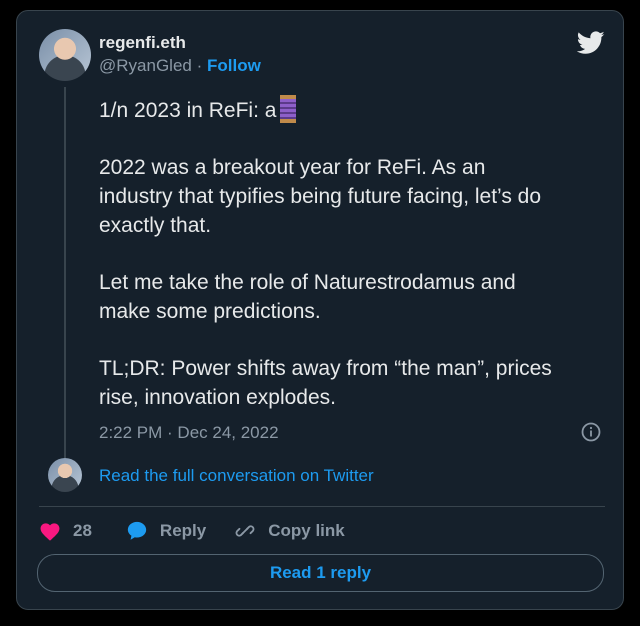  Describe the element at coordinates (145, 65) in the screenshot. I see `author-handle: @RyanGled` at that location.